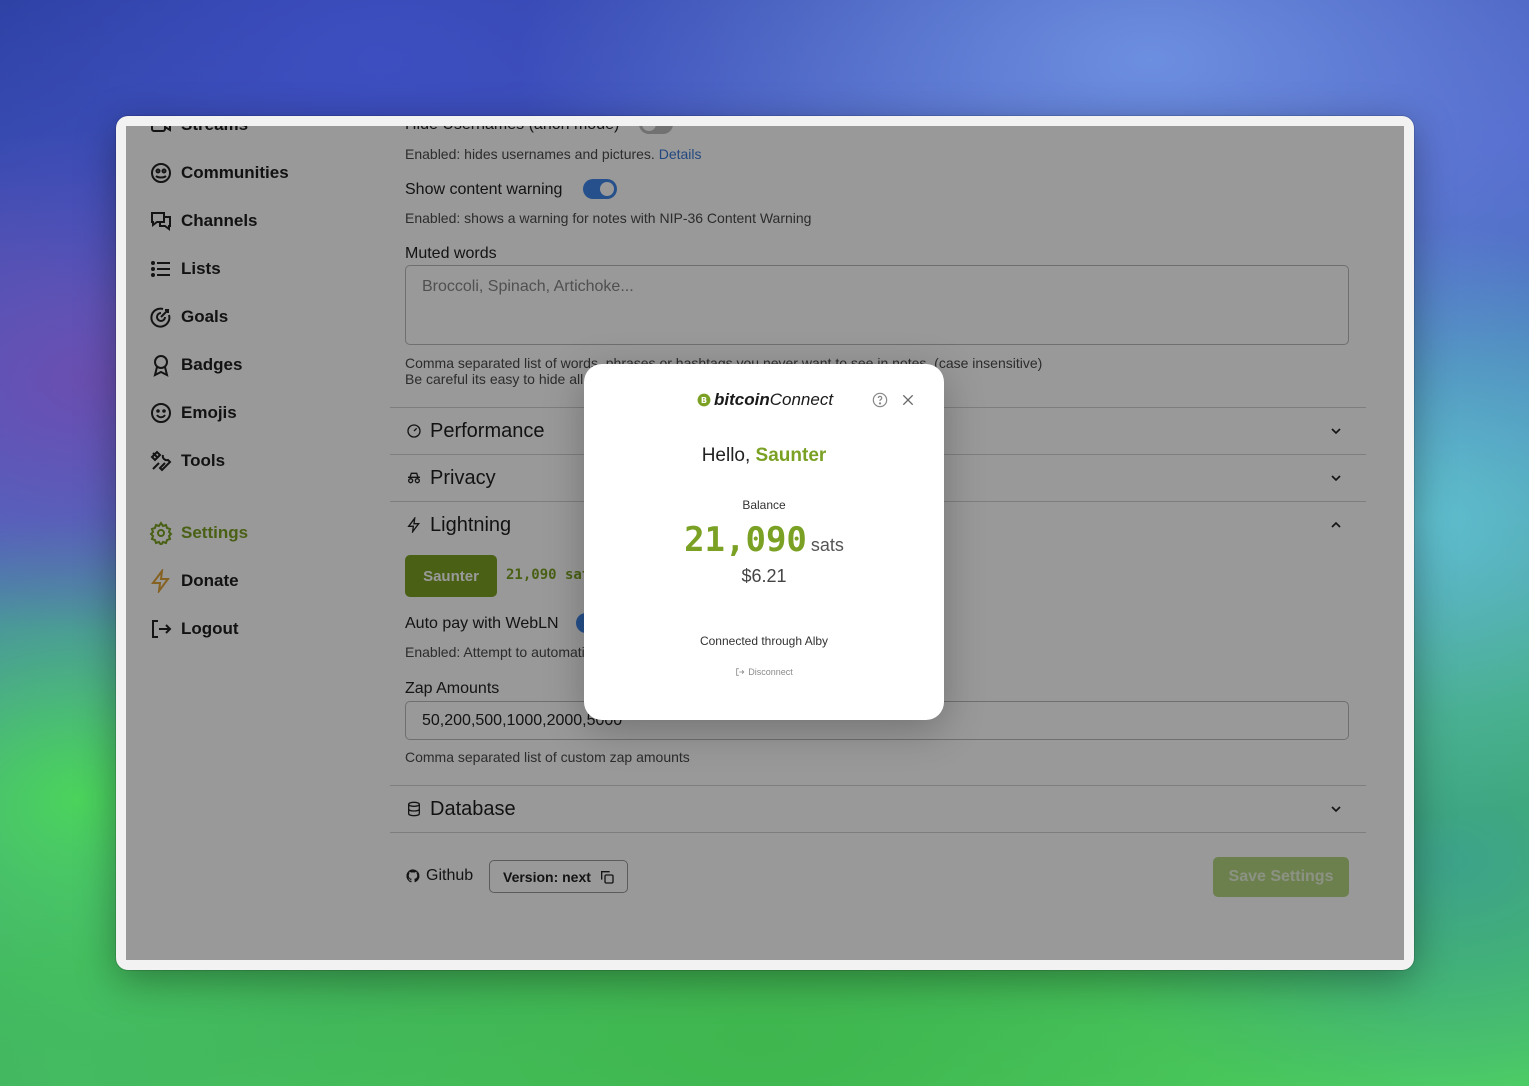  I want to click on bitcoin-connect-logo: B bitcoin Connect, so click(765, 400).